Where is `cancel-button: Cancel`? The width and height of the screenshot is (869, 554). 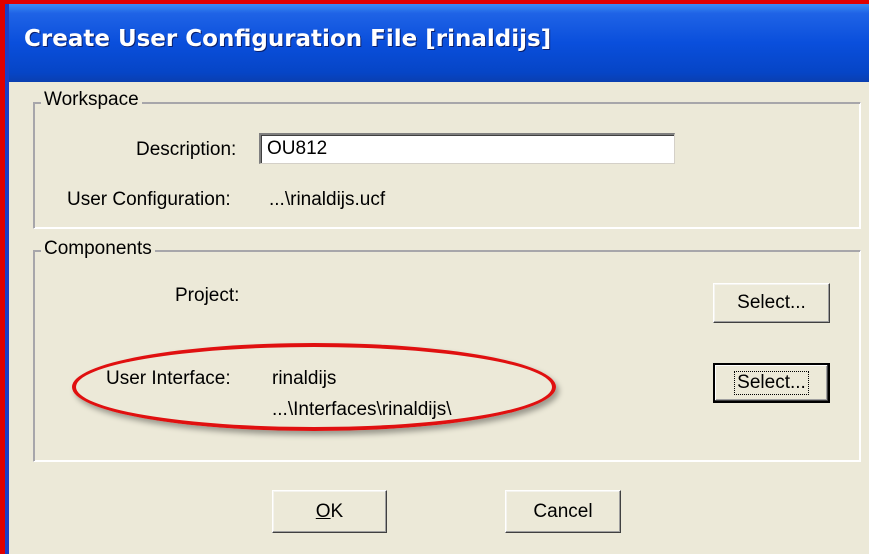 cancel-button: Cancel is located at coordinates (563, 511).